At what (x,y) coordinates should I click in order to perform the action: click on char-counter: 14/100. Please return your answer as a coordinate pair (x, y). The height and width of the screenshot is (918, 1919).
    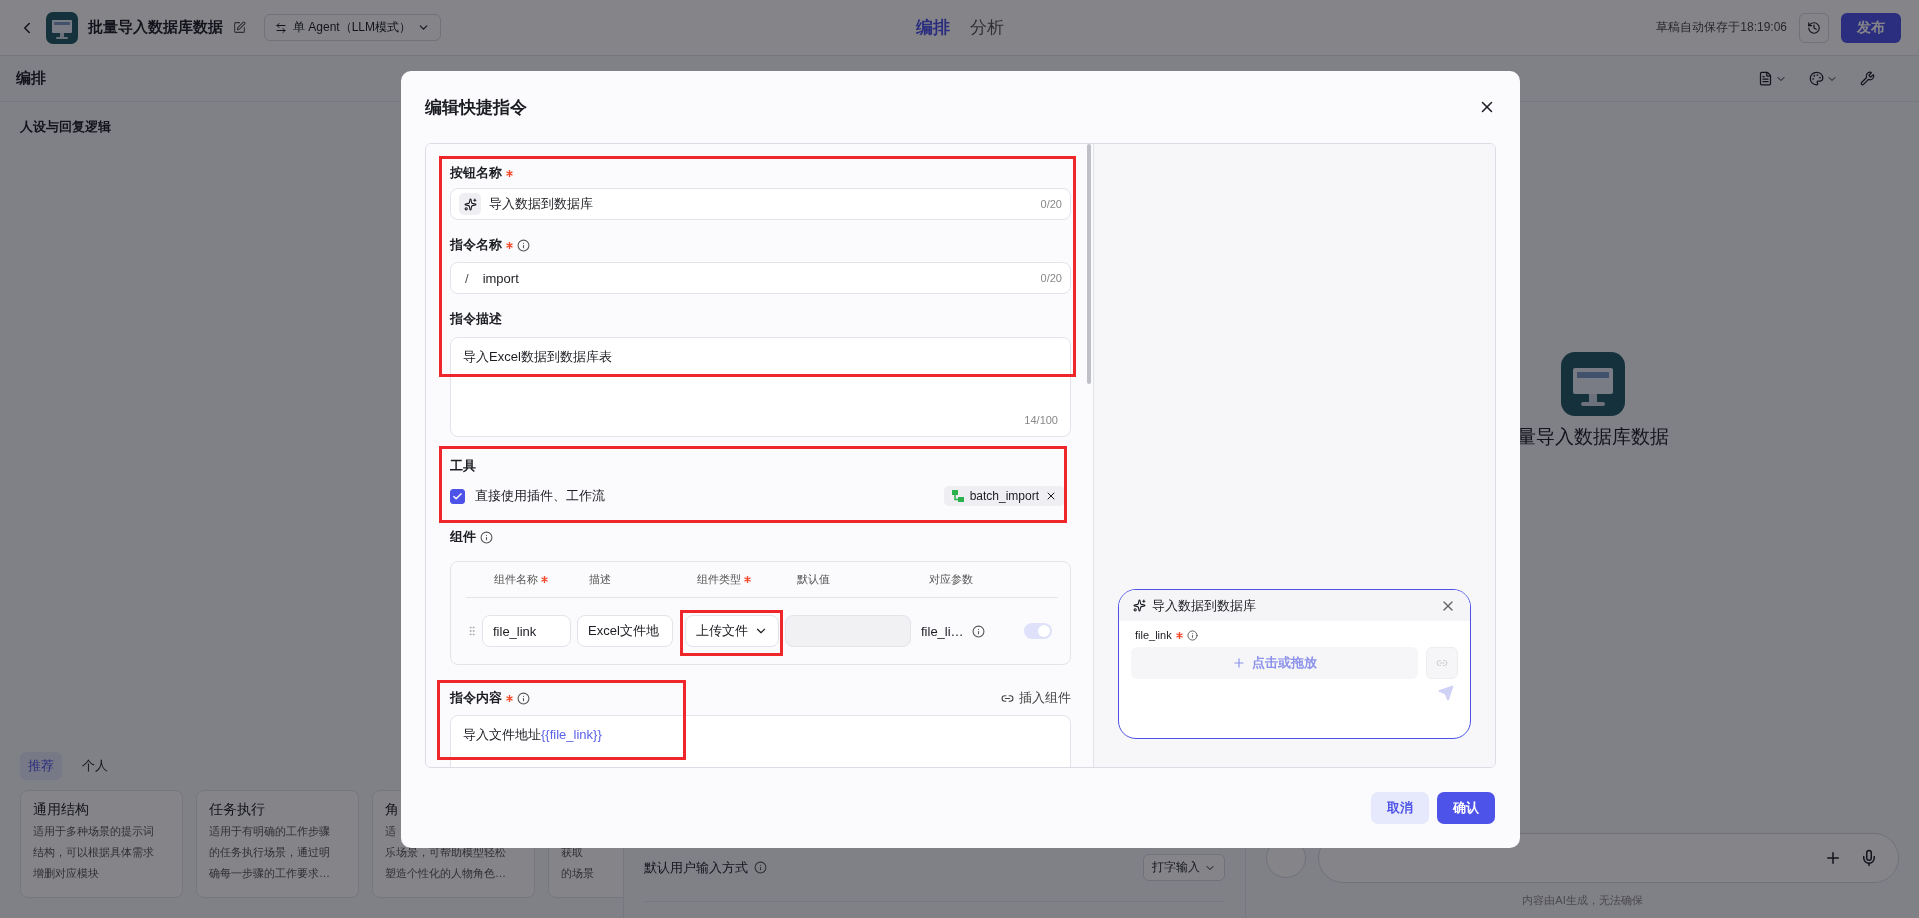
    Looking at the image, I should click on (1041, 420).